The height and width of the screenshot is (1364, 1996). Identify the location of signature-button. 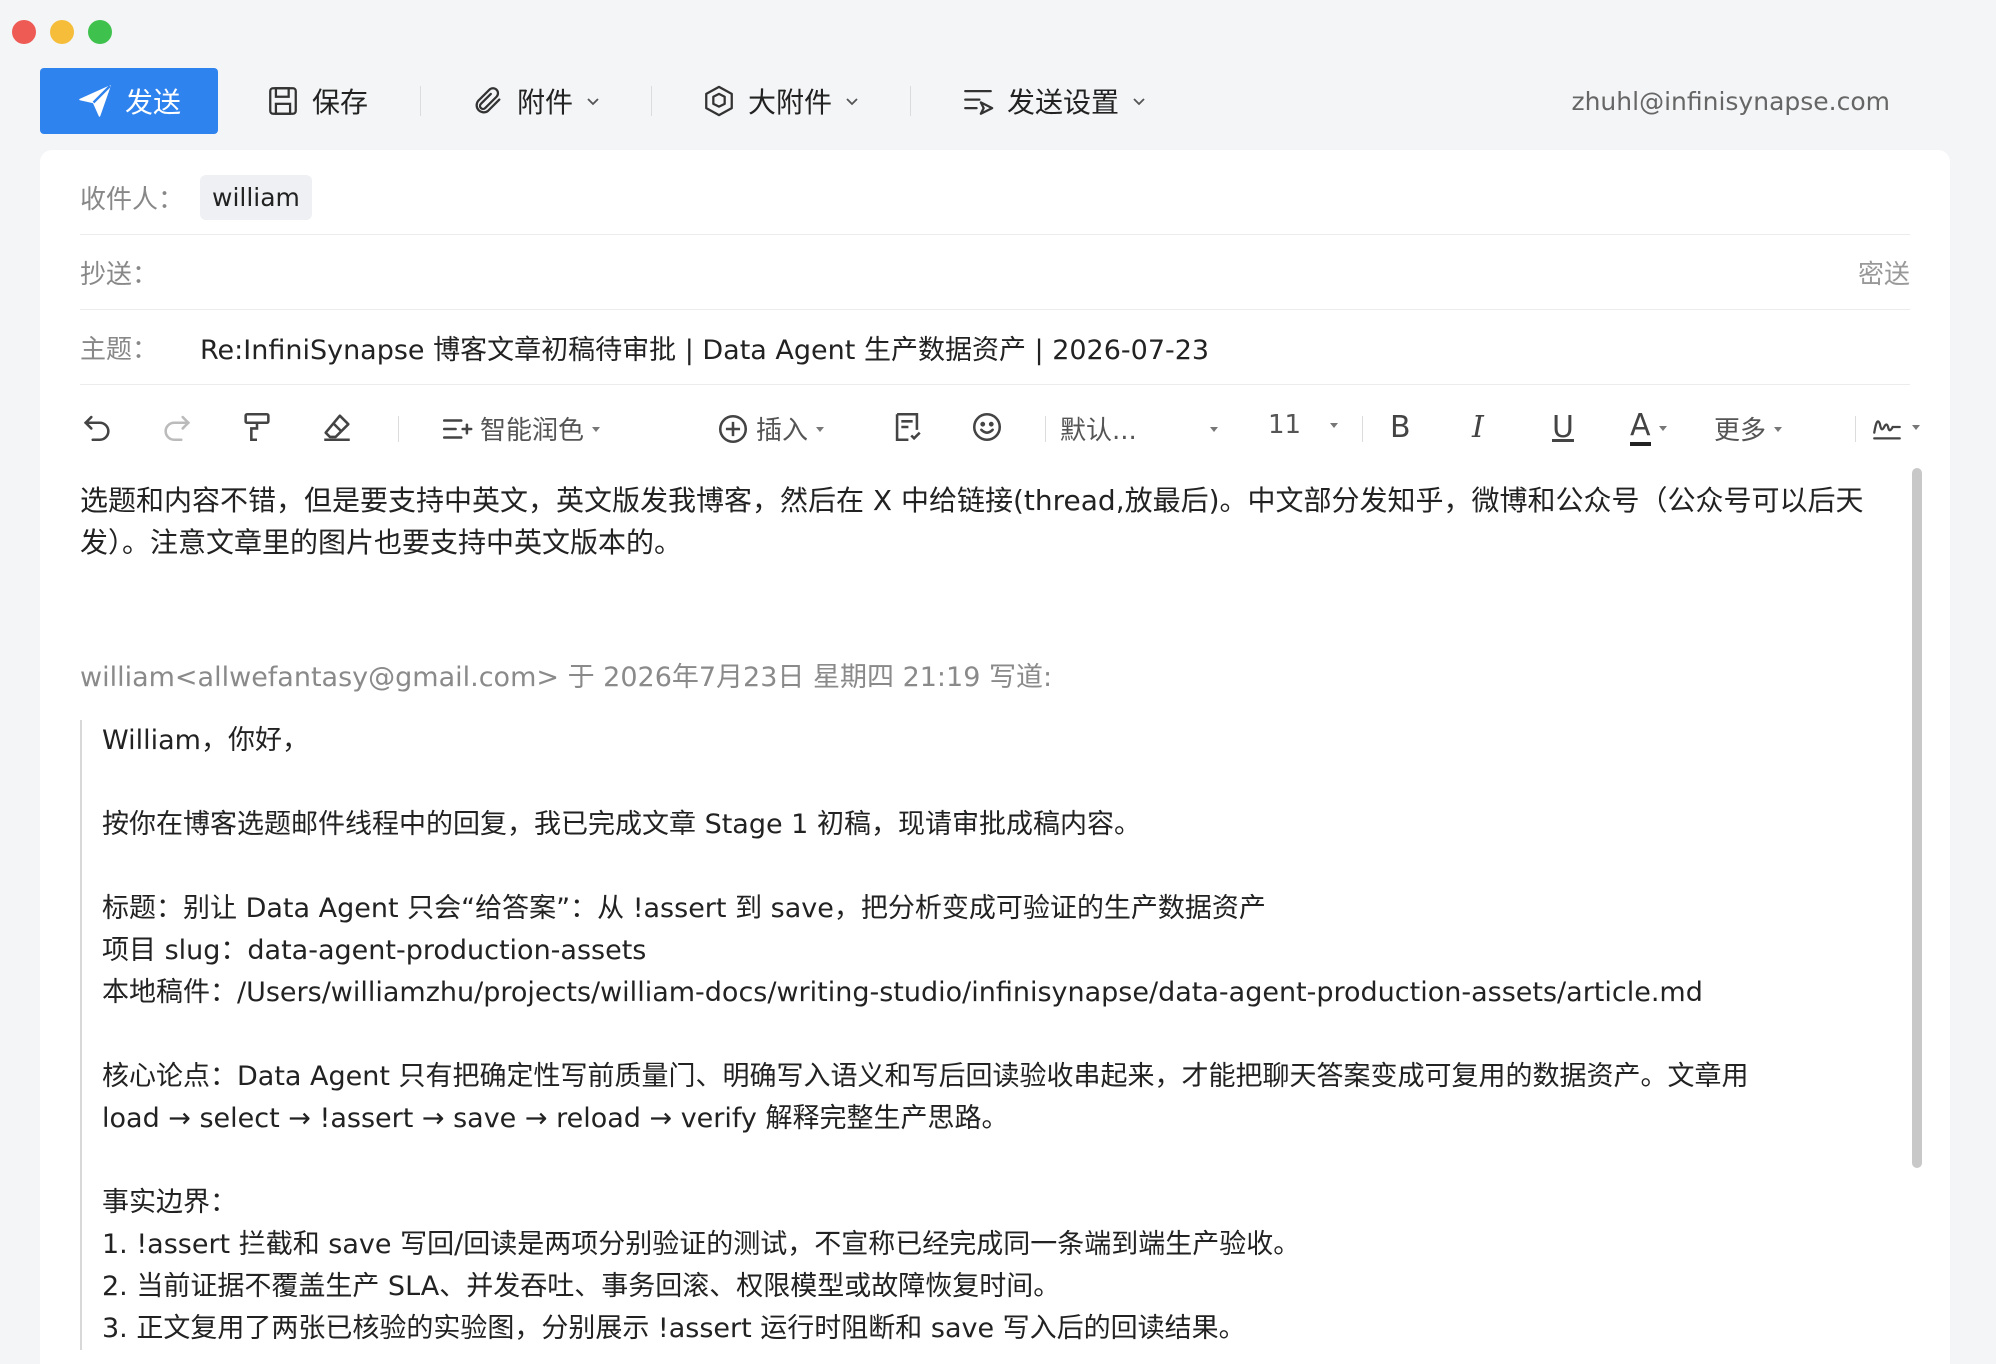
(1896, 427).